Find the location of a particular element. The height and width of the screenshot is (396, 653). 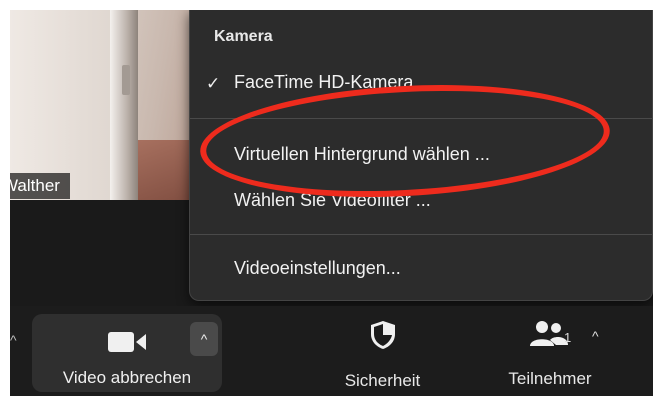

participant-video: Walther is located at coordinates (110, 105).